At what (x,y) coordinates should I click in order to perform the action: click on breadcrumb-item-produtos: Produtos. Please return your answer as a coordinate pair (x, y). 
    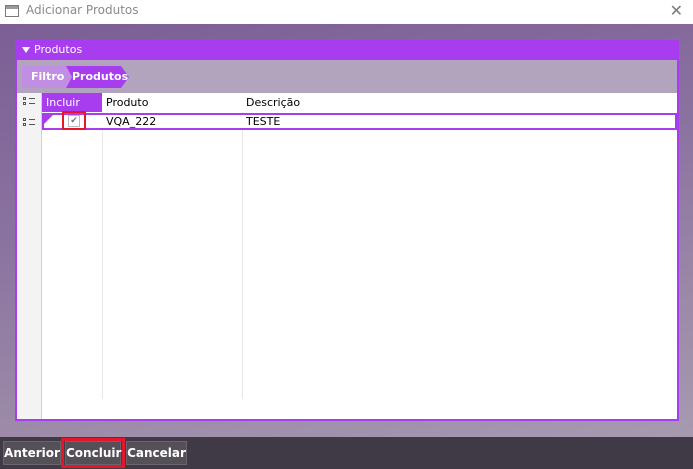
    Looking at the image, I should click on (97, 77).